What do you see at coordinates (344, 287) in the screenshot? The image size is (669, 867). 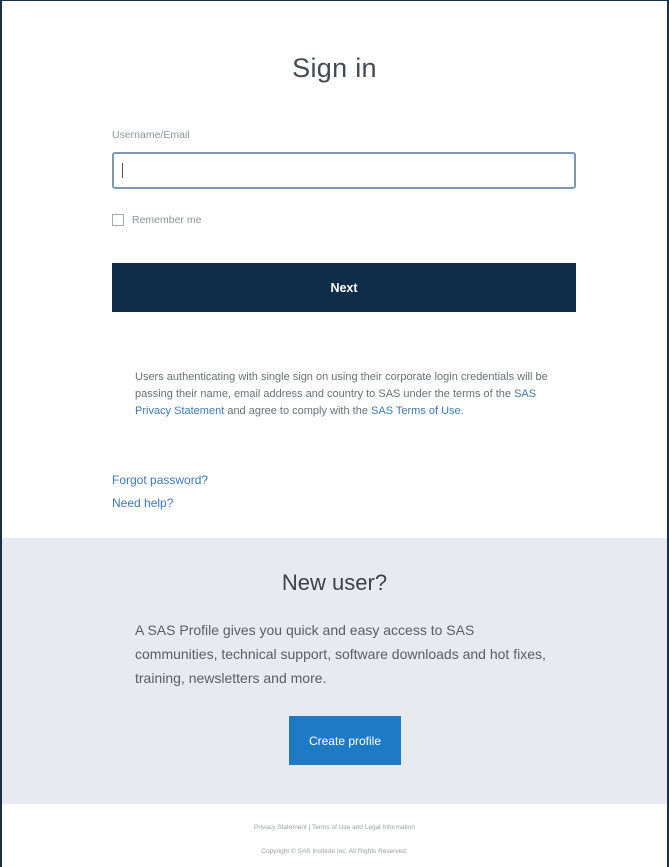 I see `next-button: Next` at bounding box center [344, 287].